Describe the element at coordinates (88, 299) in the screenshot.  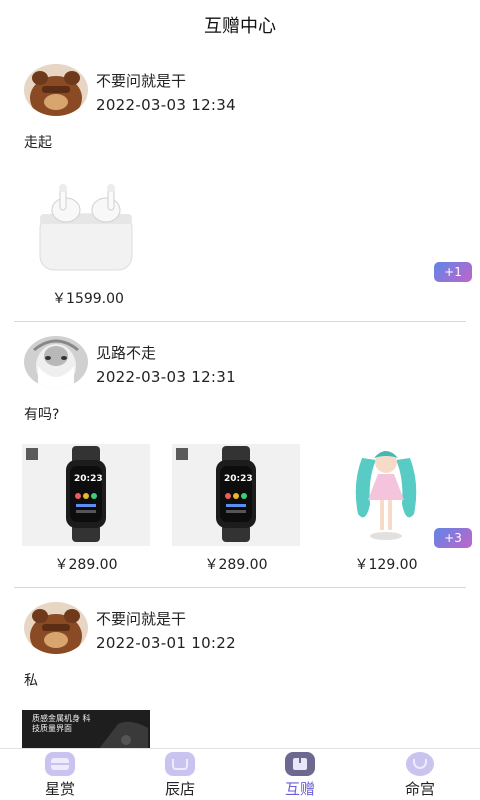
I see `product-price: ￥1599.00` at that location.